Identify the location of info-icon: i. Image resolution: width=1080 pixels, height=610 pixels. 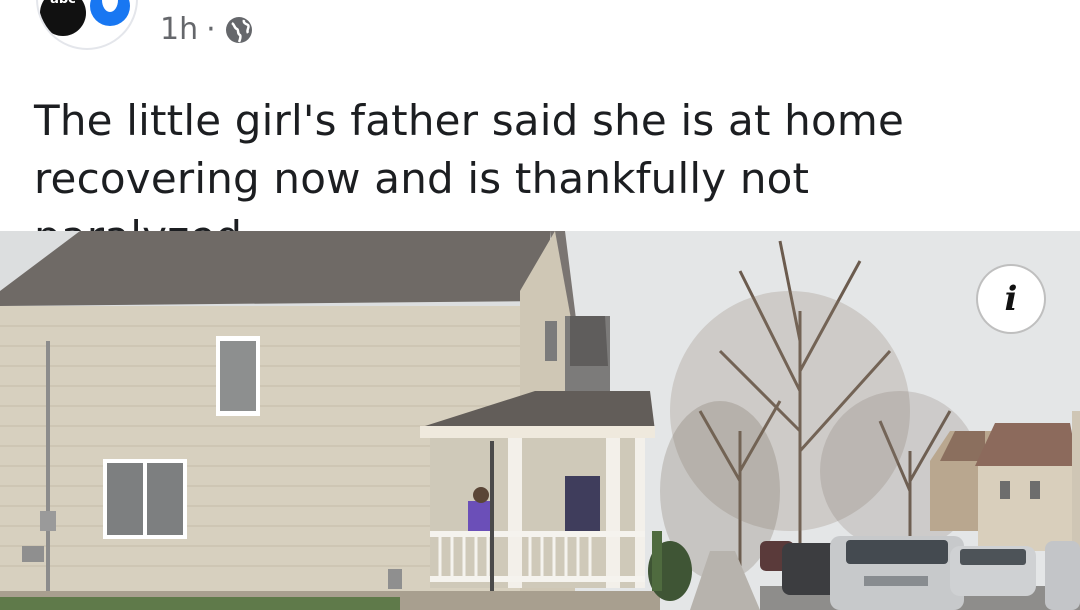
(1011, 299).